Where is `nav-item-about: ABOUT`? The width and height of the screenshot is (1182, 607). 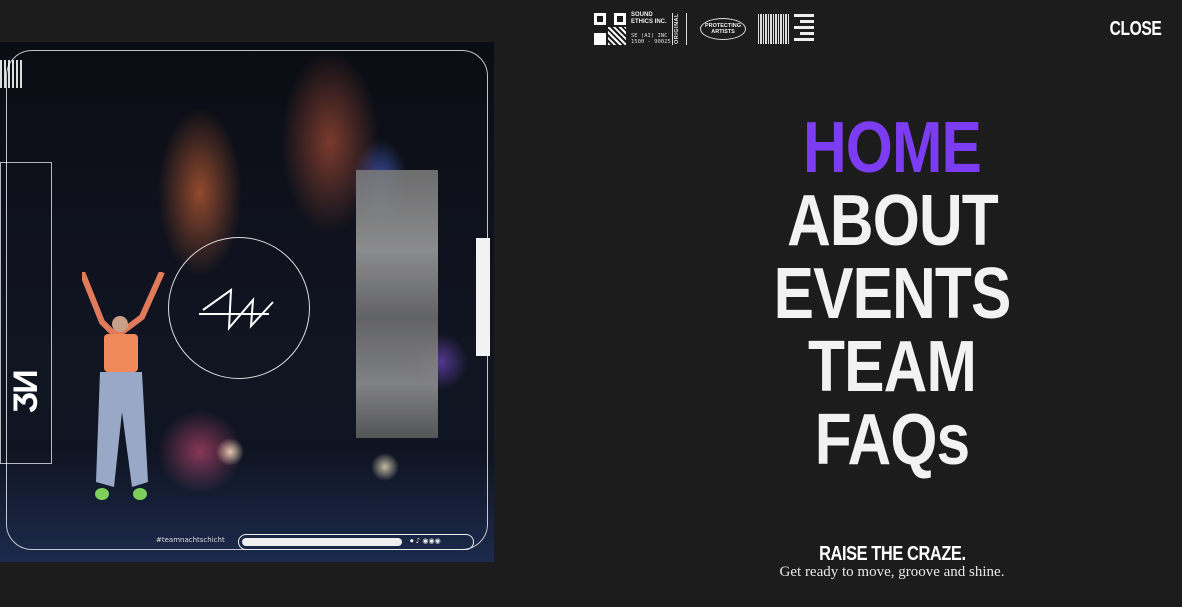 nav-item-about: ABOUT is located at coordinates (893, 221).